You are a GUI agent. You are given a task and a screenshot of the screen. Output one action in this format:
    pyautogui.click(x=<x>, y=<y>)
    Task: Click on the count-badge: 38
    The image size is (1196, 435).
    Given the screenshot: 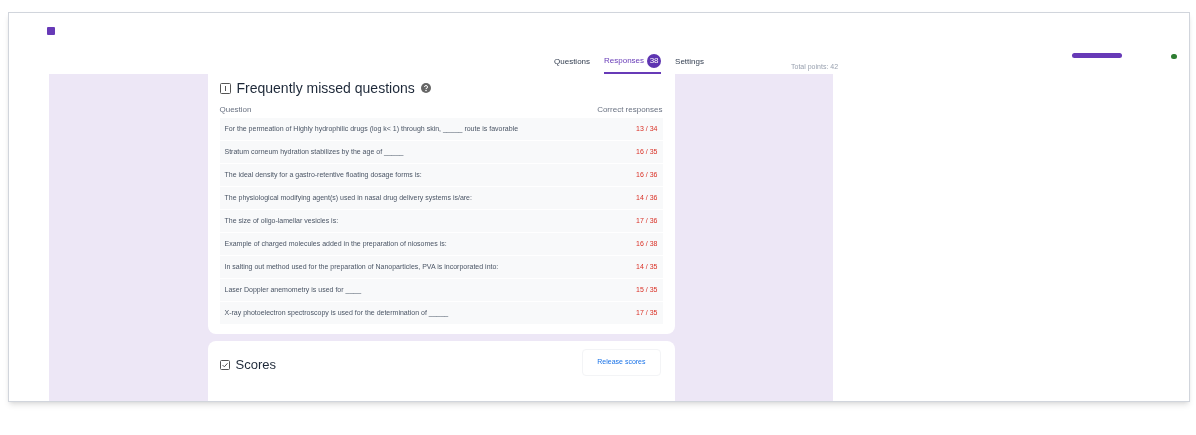 What is the action you would take?
    pyautogui.click(x=654, y=61)
    